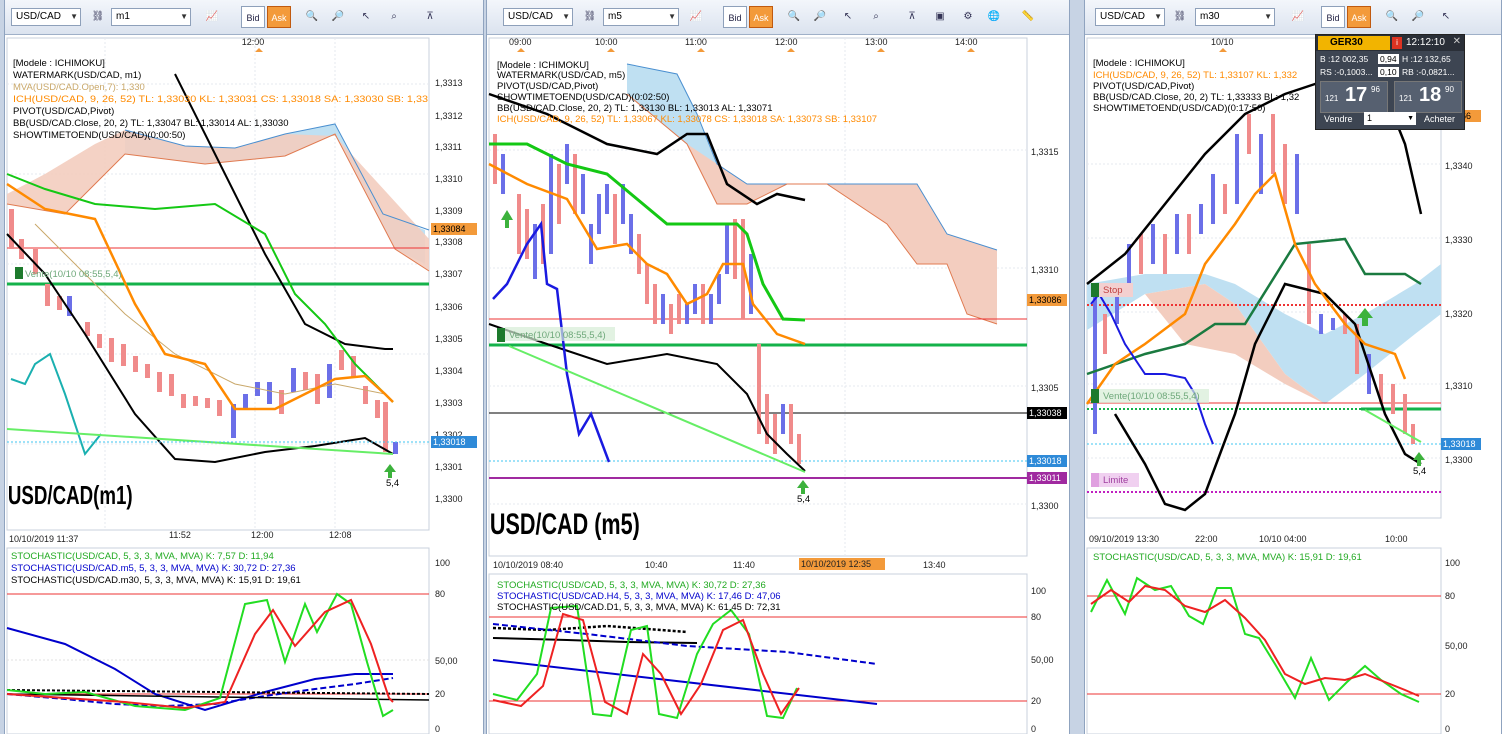 The height and width of the screenshot is (734, 1502). Describe the element at coordinates (1235, 17) in the screenshot. I see `timeframe-select: m30 ▼` at that location.